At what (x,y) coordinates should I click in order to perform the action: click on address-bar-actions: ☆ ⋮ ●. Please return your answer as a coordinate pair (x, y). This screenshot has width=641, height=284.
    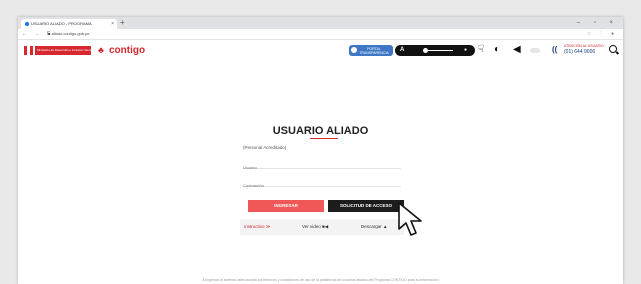
    Looking at the image, I should click on (602, 34).